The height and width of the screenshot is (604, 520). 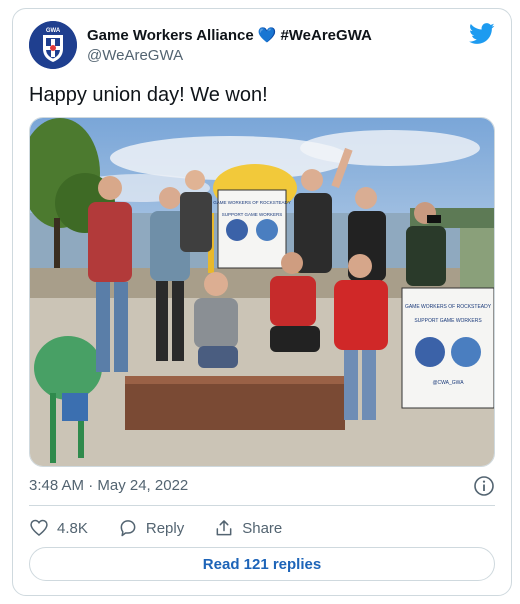 I want to click on avatar: GWA, so click(x=53, y=45).